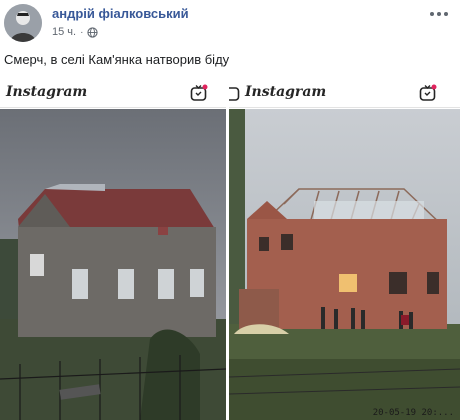 The height and width of the screenshot is (420, 460). I want to click on author-name: андрій фіалковський, so click(120, 13).